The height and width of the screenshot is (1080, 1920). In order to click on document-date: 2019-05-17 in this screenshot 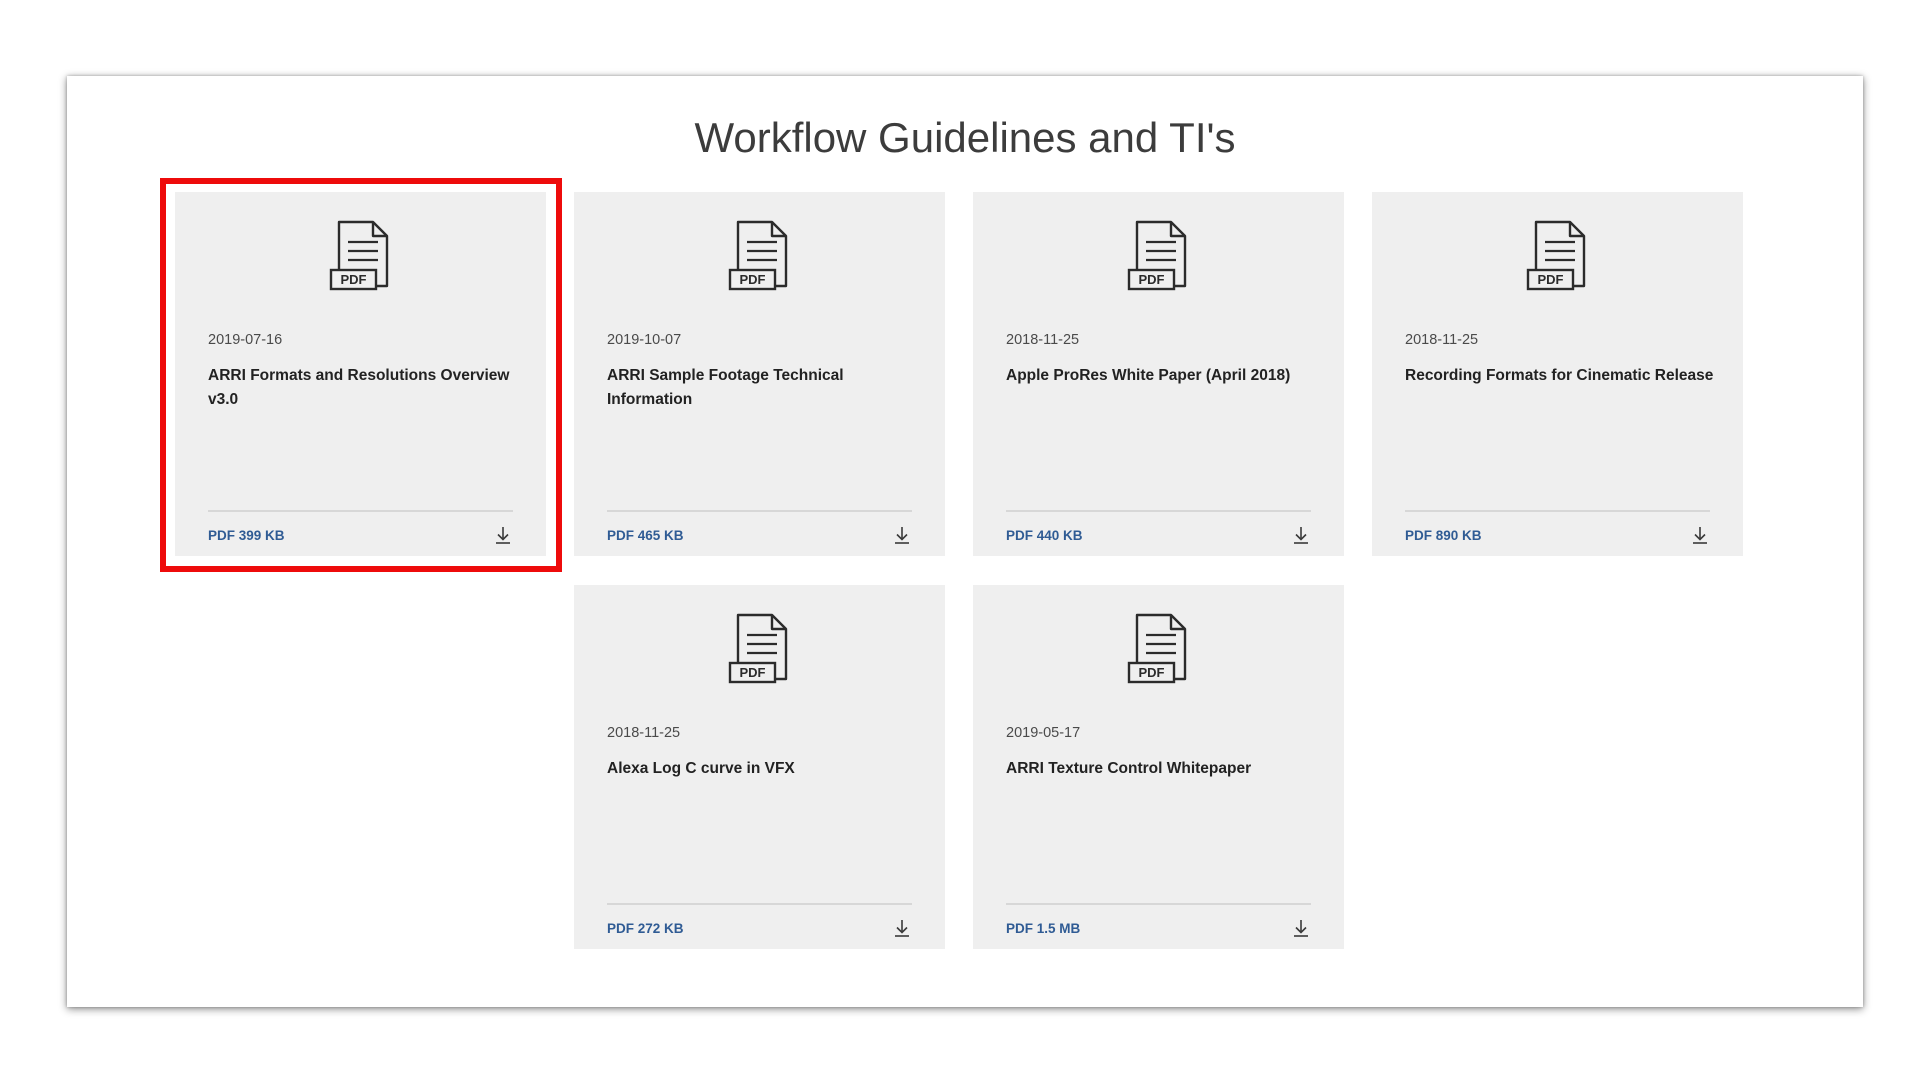, I will do `click(1043, 733)`.